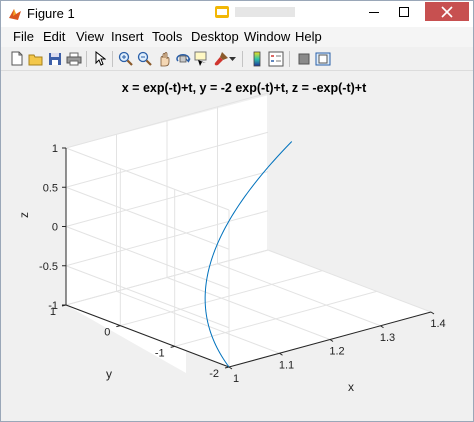 The width and height of the screenshot is (474, 422). Describe the element at coordinates (90, 36) in the screenshot. I see `menu-view: View` at that location.